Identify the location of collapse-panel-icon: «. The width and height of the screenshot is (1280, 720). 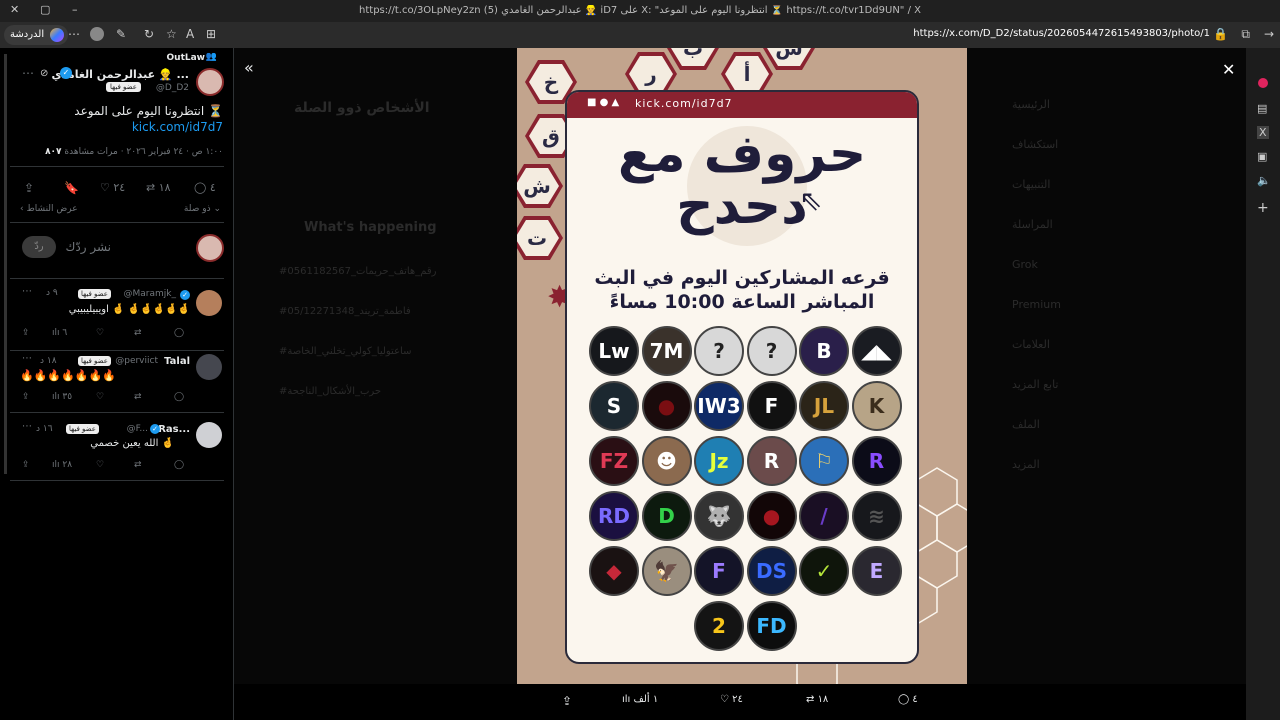
(249, 67).